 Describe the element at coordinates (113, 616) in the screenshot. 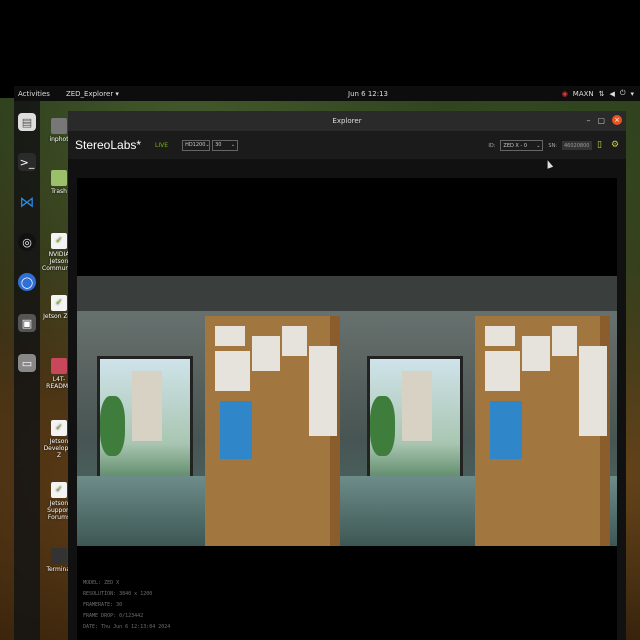

I see `info-frame-drop: FRAME DROP: 0/123442` at that location.